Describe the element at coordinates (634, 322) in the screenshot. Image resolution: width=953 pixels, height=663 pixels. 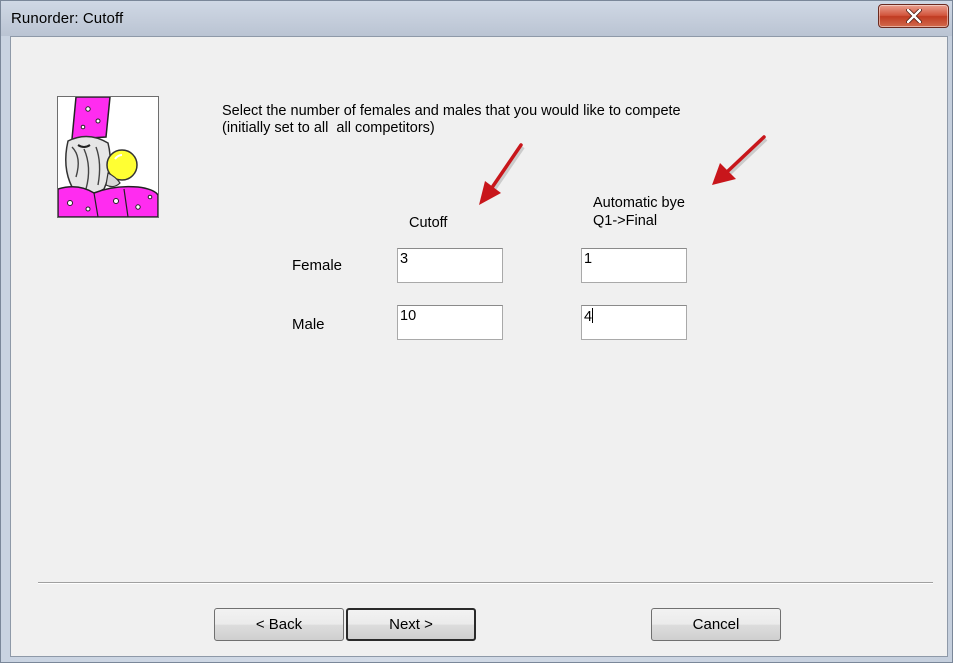
I see `male-bye-input: 4` at that location.